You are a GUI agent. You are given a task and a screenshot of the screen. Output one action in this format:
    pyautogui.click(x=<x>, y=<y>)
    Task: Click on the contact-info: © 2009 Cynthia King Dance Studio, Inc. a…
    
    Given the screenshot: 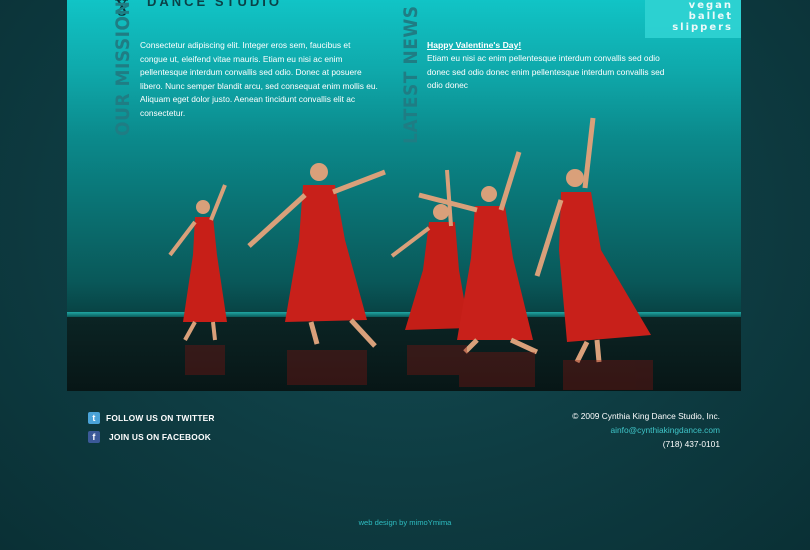 What is the action you would take?
    pyautogui.click(x=620, y=430)
    